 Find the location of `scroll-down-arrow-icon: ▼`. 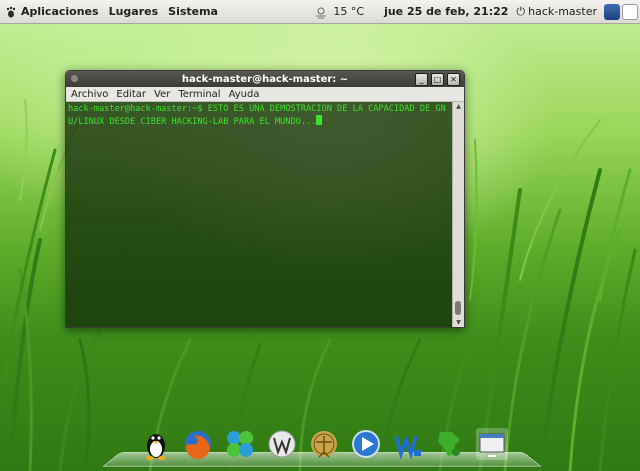

scroll-down-arrow-icon: ▼ is located at coordinates (458, 322).